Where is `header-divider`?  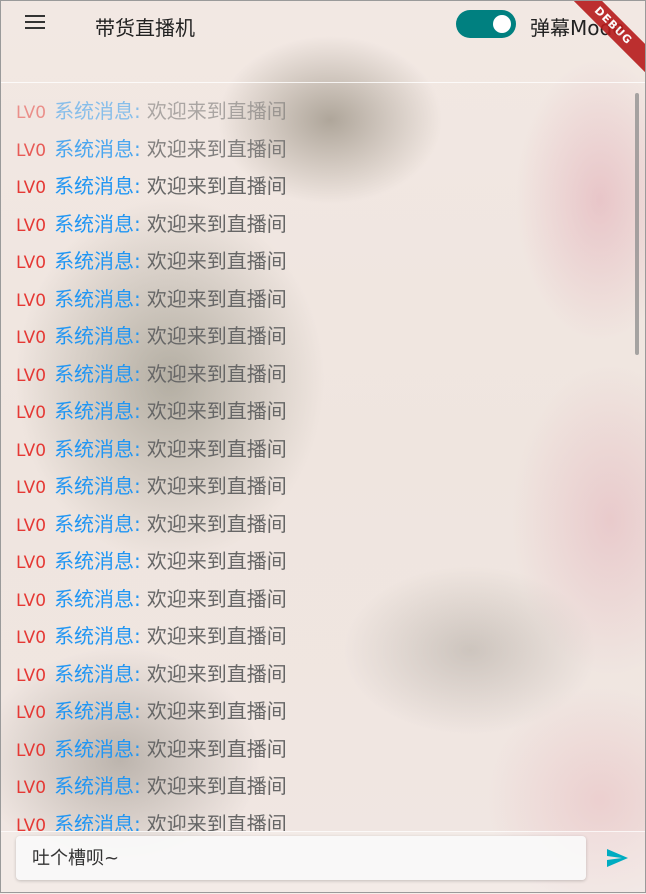
header-divider is located at coordinates (323, 82).